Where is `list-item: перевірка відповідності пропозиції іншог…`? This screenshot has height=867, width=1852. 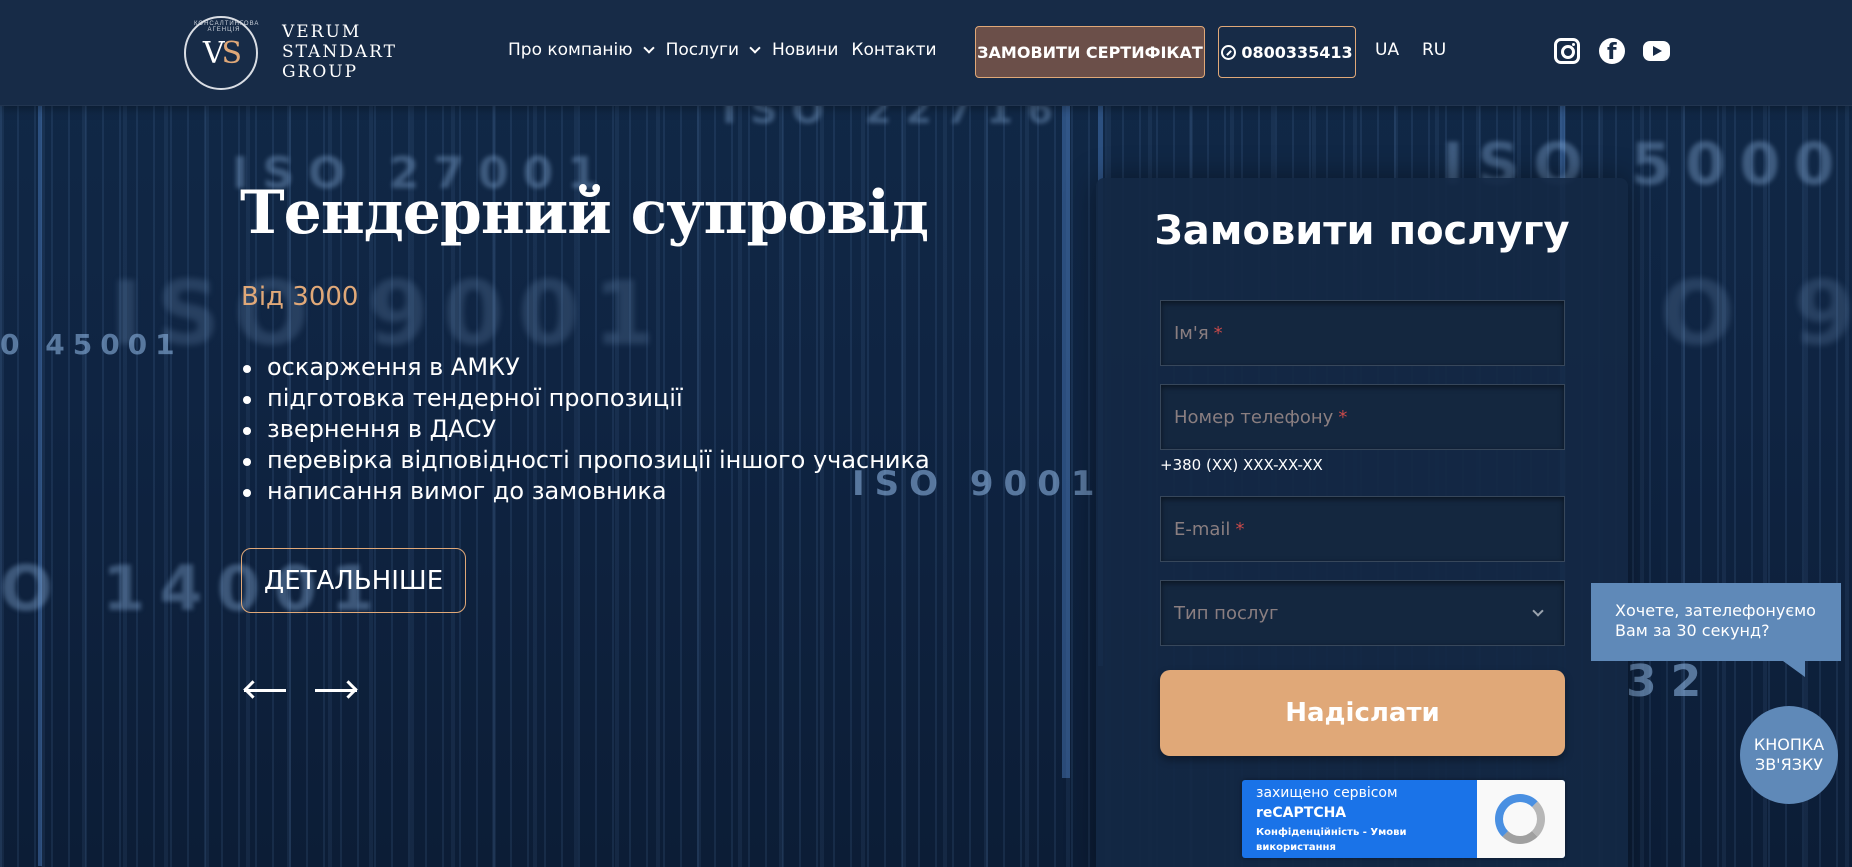 list-item: перевірка відповідності пропозиції іншог… is located at coordinates (586, 460).